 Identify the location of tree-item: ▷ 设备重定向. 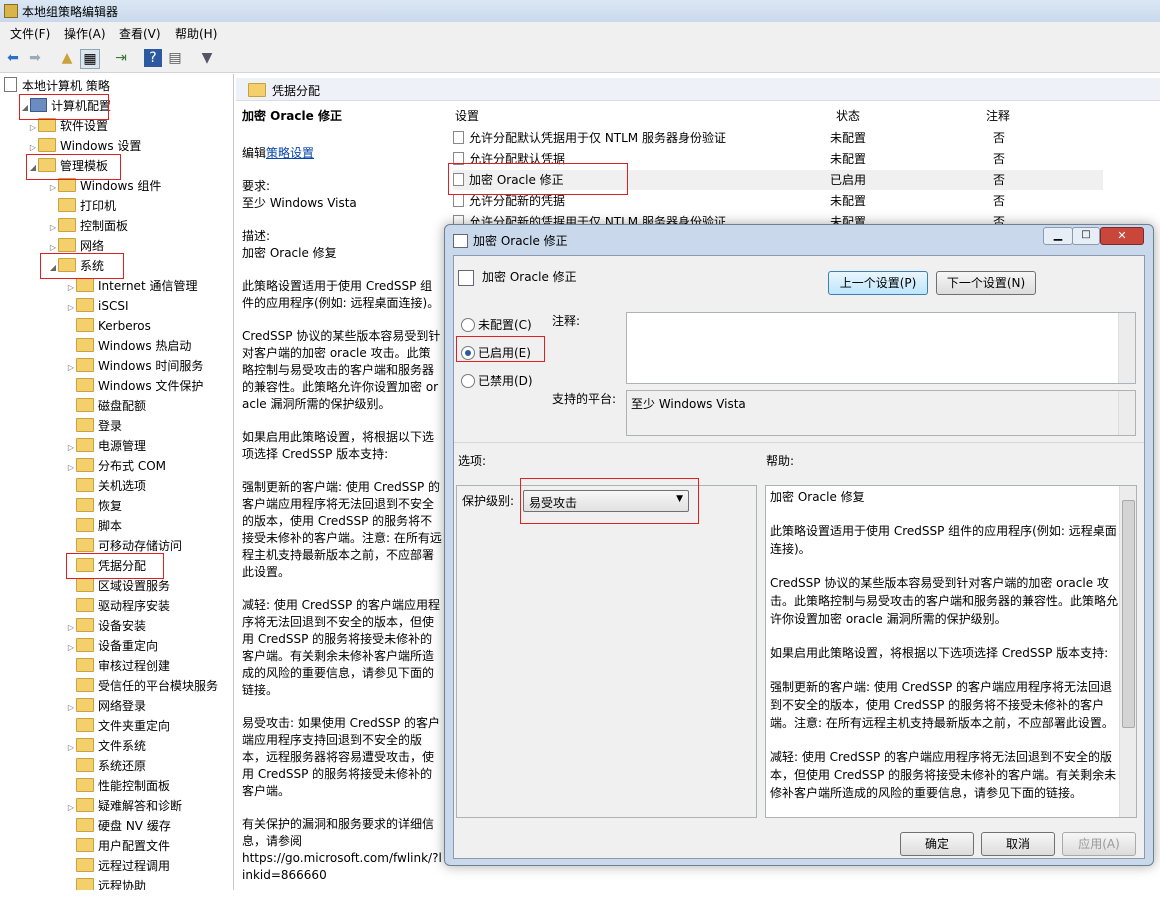
(112, 646).